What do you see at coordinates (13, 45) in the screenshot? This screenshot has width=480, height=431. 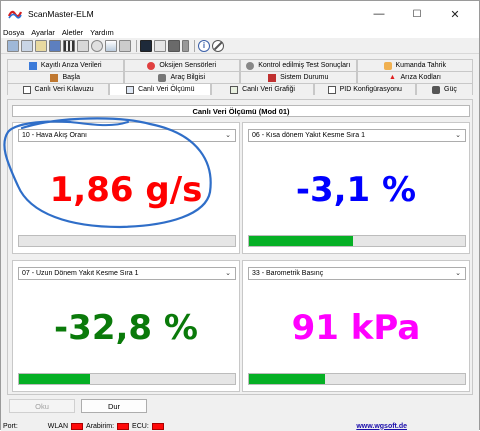 I see `connect-icon` at bounding box center [13, 45].